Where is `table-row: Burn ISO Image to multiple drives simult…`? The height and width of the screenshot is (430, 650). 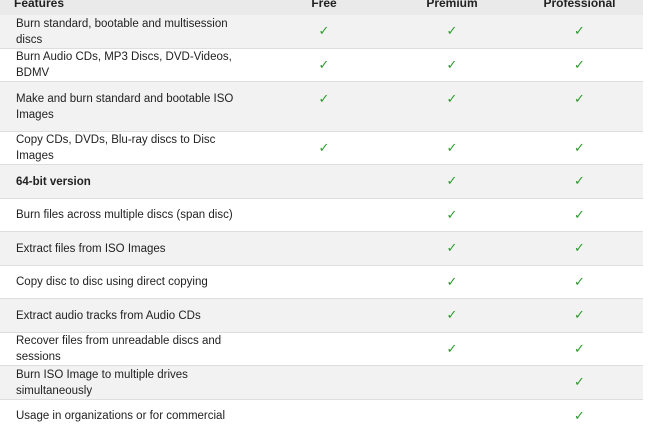 table-row: Burn ISO Image to multiple drives simult… is located at coordinates (321, 383).